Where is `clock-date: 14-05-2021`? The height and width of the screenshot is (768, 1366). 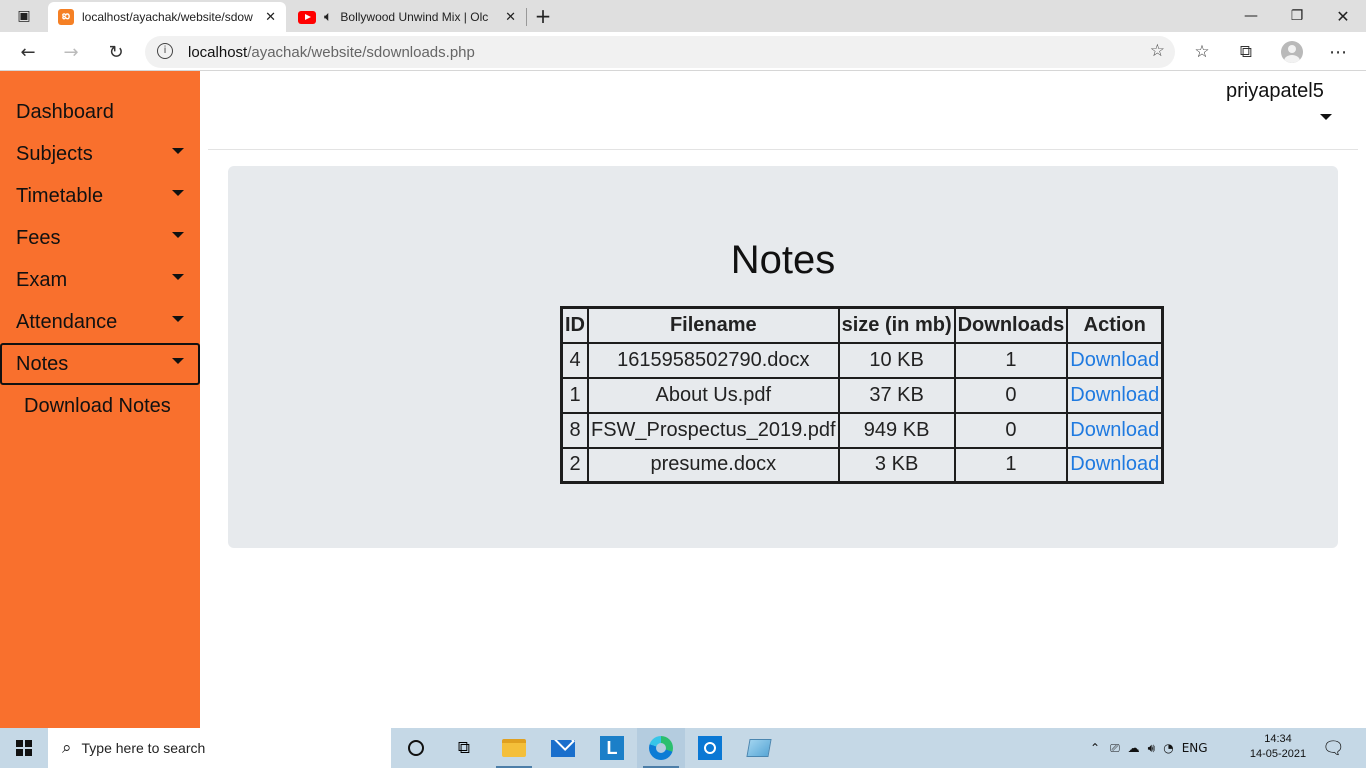
clock-date: 14-05-2021 is located at coordinates (1278, 754).